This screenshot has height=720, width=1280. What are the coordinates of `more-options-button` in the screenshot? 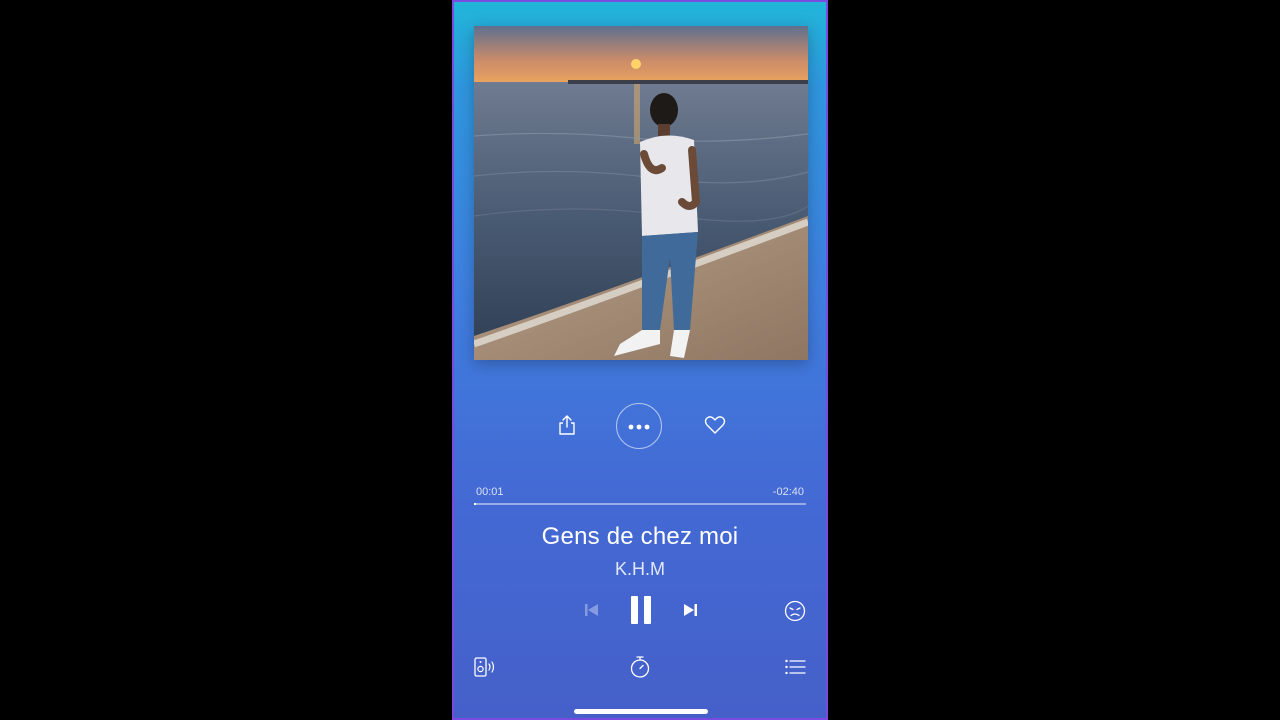 It's located at (639, 426).